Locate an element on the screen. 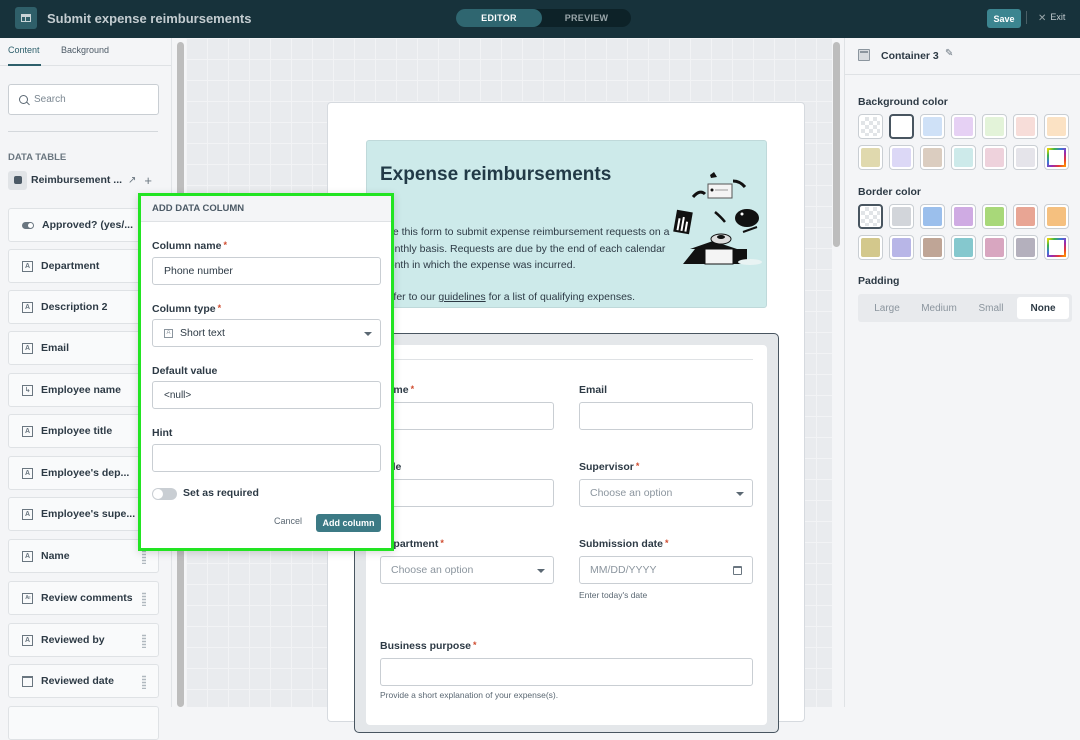  column-type-select: A Short text is located at coordinates (266, 333).